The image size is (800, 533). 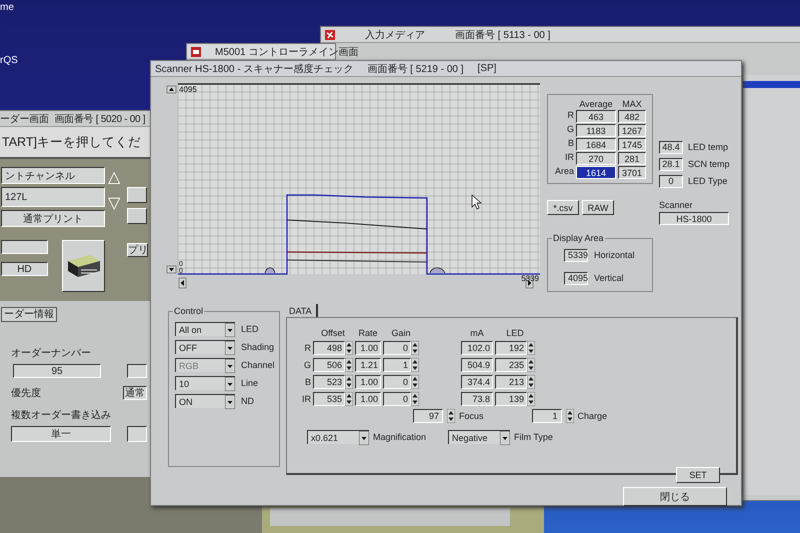 What do you see at coordinates (675, 496) in the screenshot?
I see `close-button: 閉じる` at bounding box center [675, 496].